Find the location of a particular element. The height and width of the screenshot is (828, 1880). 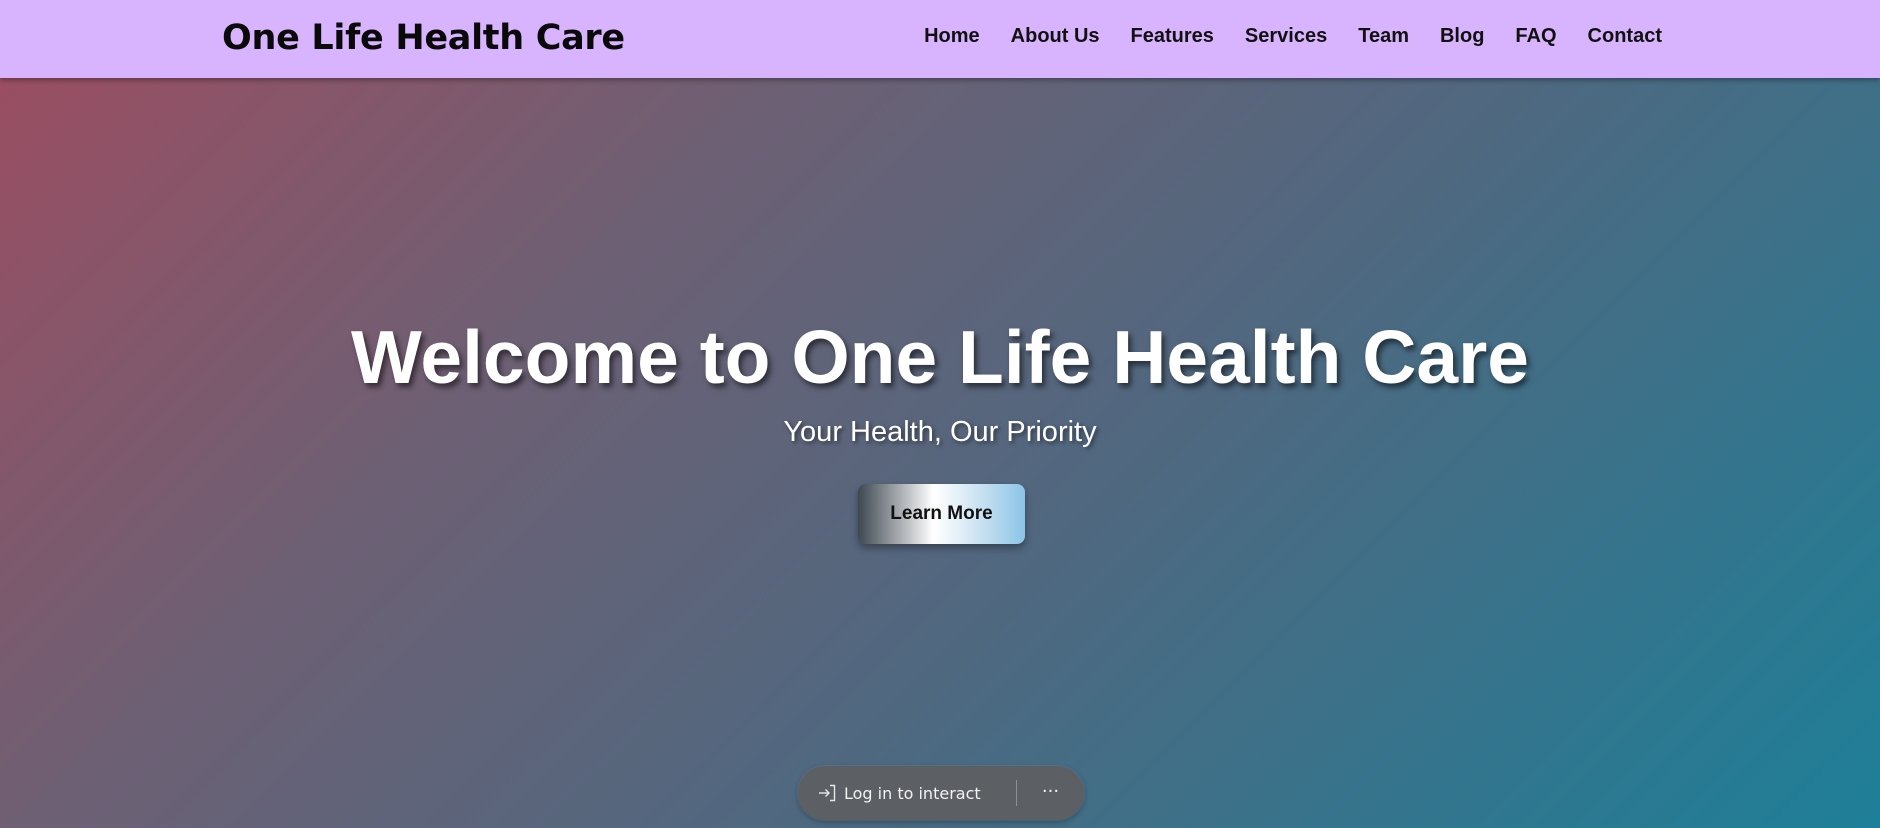

site-brand: One Life Health Care is located at coordinates (423, 38).